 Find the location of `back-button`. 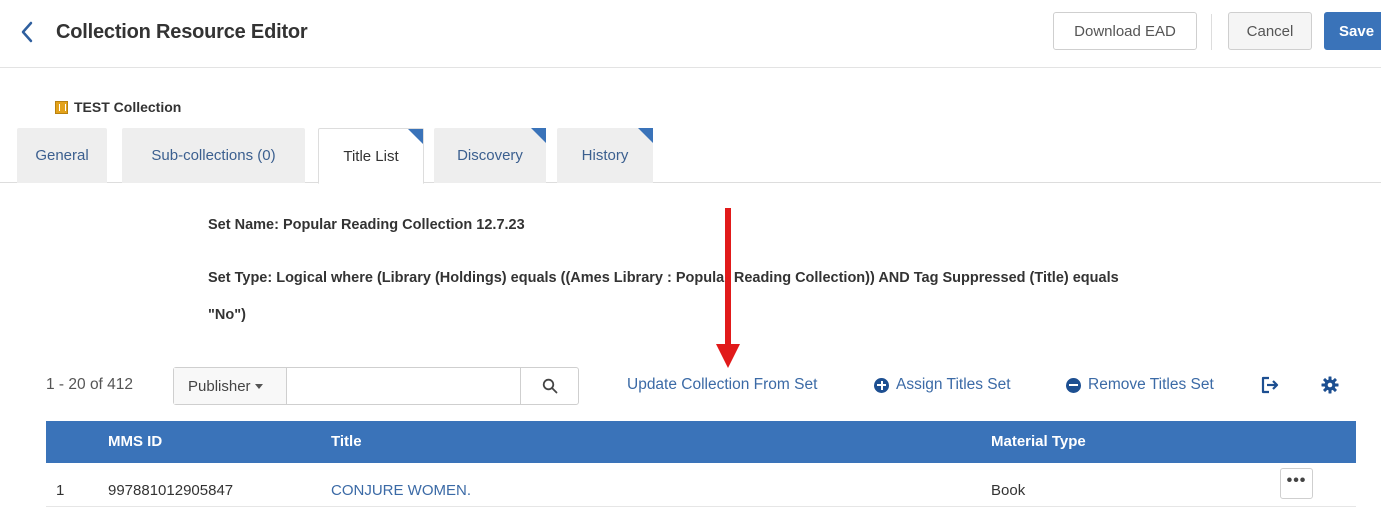

back-button is located at coordinates (27, 32).